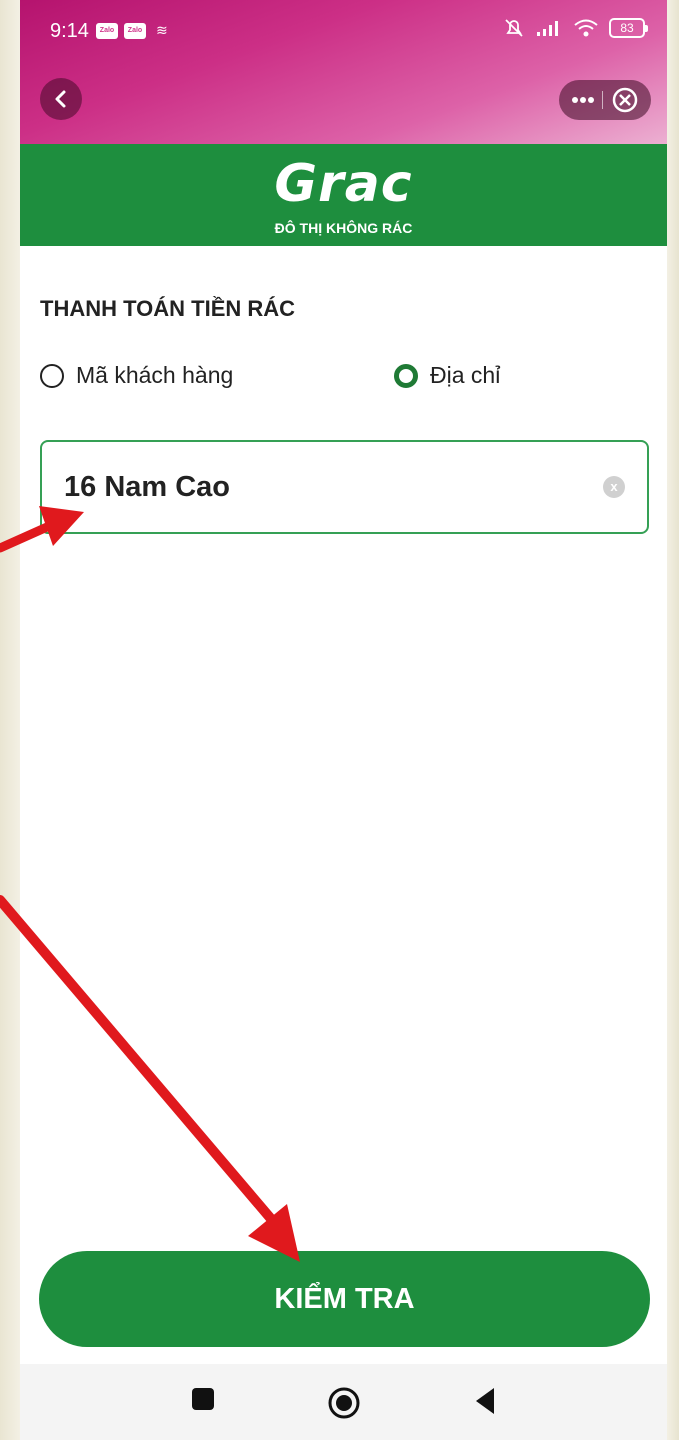  What do you see at coordinates (155, 375) in the screenshot?
I see `radio-label-customer-code: Mã khách hàng` at bounding box center [155, 375].